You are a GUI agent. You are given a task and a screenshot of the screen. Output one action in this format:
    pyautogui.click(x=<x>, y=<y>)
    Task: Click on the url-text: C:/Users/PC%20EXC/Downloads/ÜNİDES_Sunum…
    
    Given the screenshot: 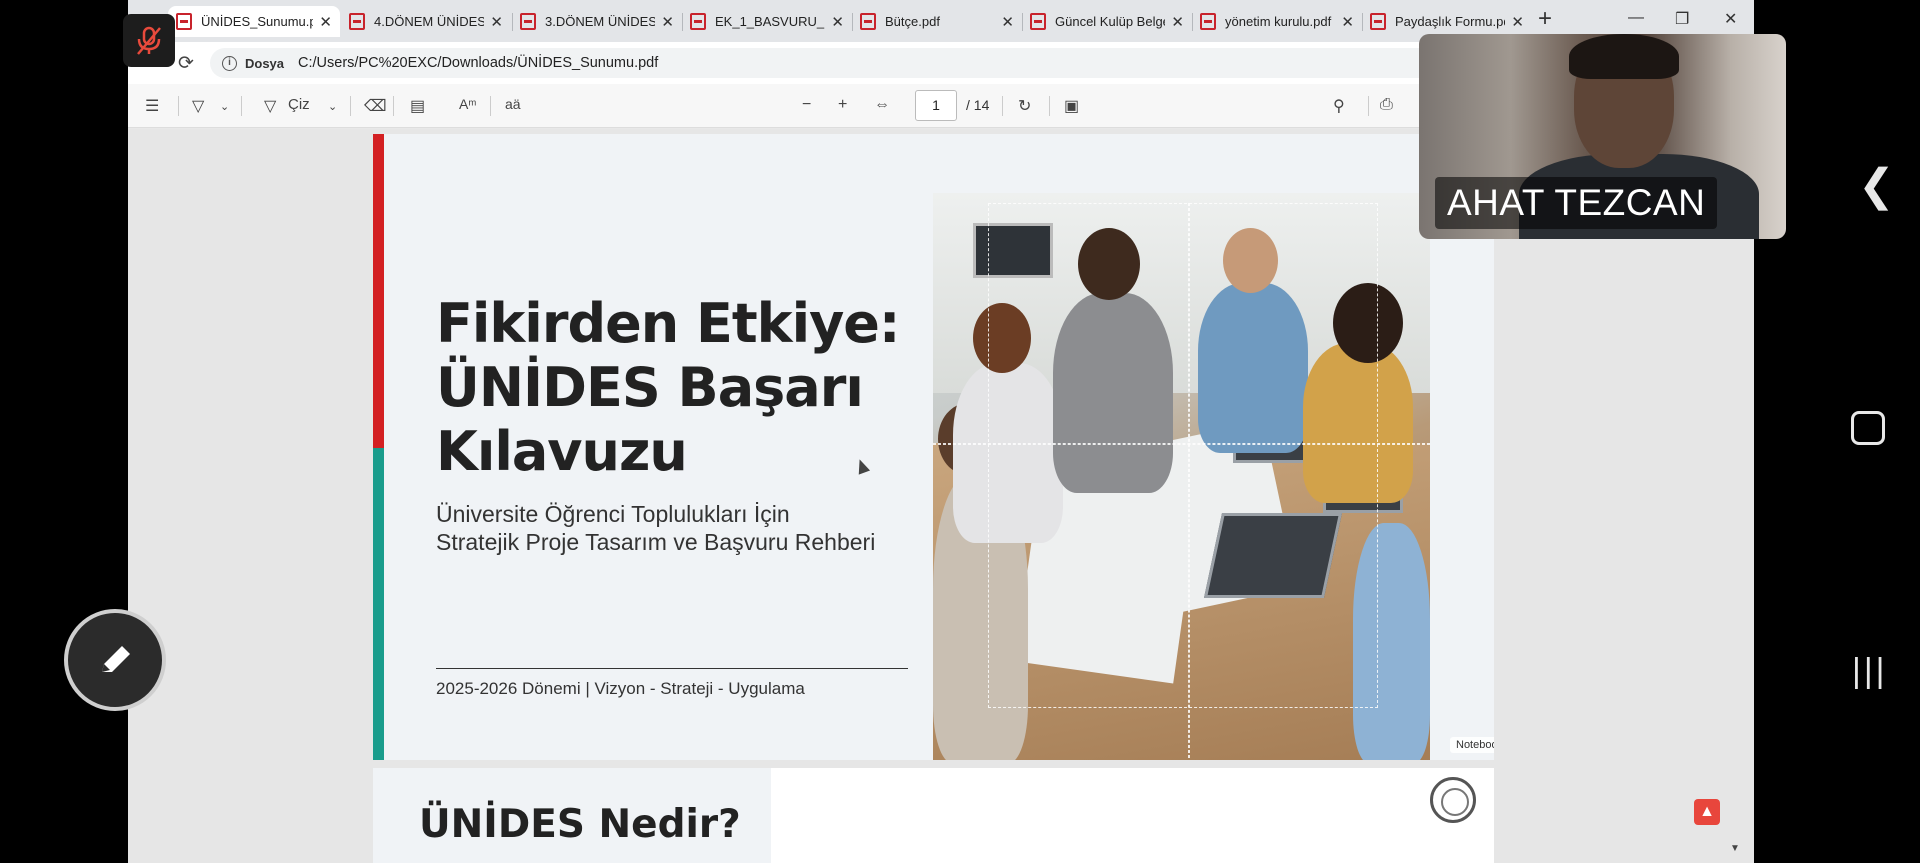 What is the action you would take?
    pyautogui.click(x=478, y=63)
    